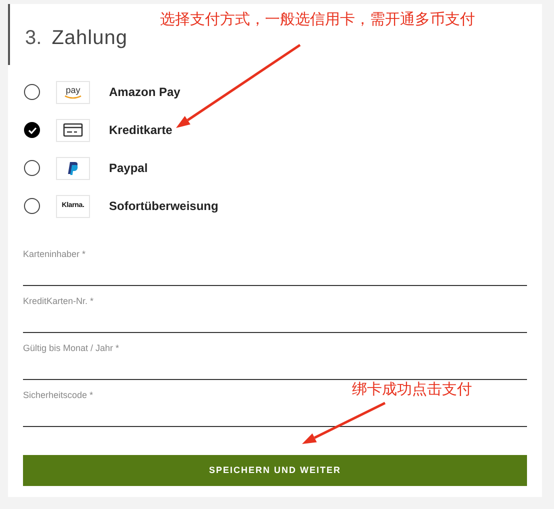 This screenshot has width=554, height=509. What do you see at coordinates (73, 168) in the screenshot?
I see `paypal-logo-icon` at bounding box center [73, 168].